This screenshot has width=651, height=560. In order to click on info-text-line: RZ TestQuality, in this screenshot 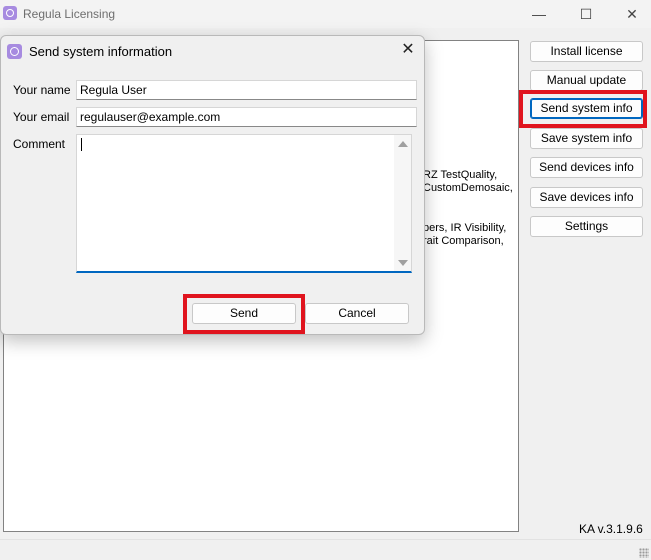, I will do `click(460, 175)`.